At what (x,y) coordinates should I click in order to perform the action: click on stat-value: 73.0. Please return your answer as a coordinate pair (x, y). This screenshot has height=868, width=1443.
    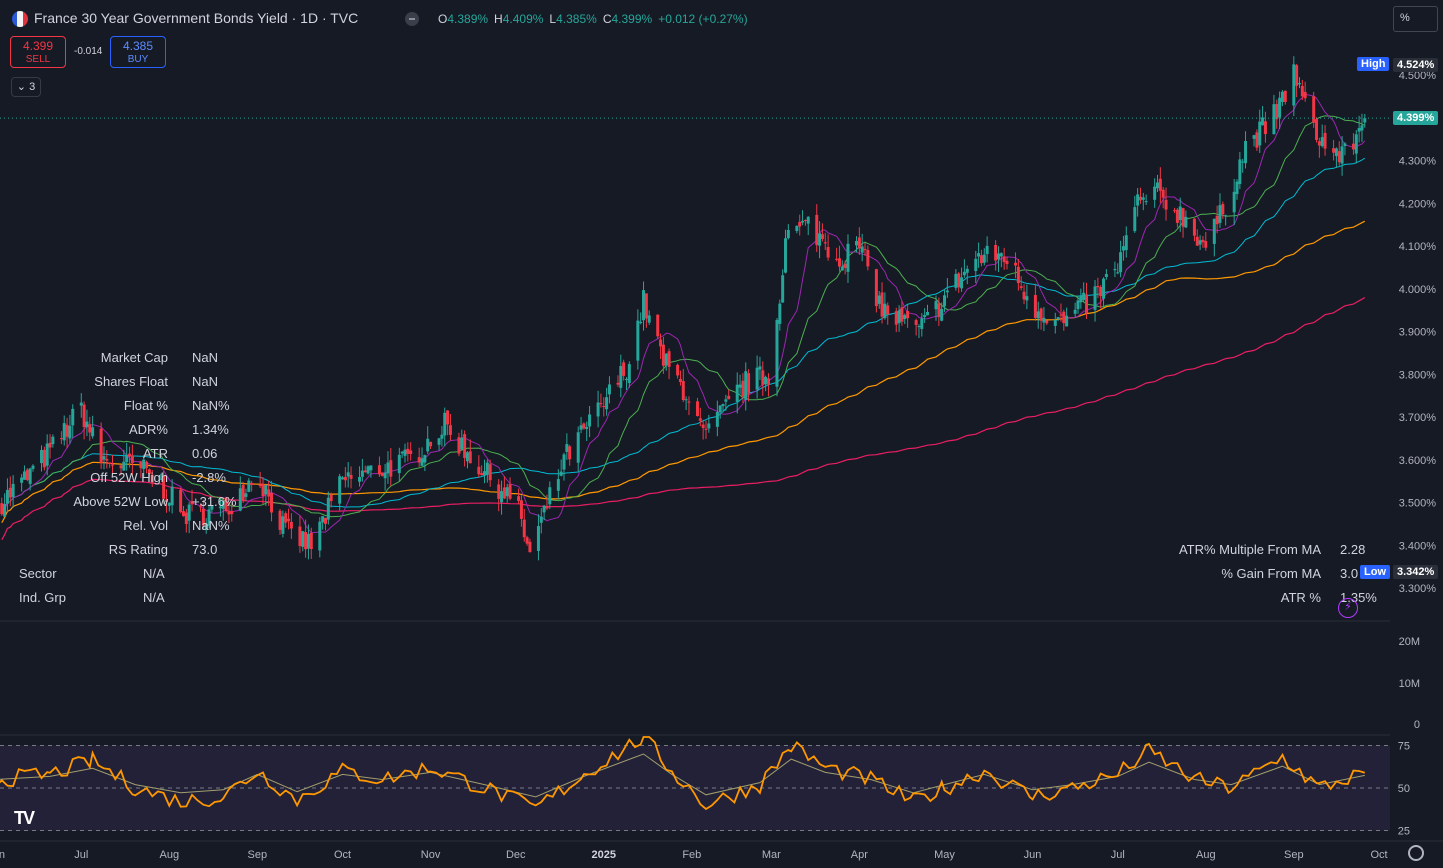
    Looking at the image, I should click on (205, 549).